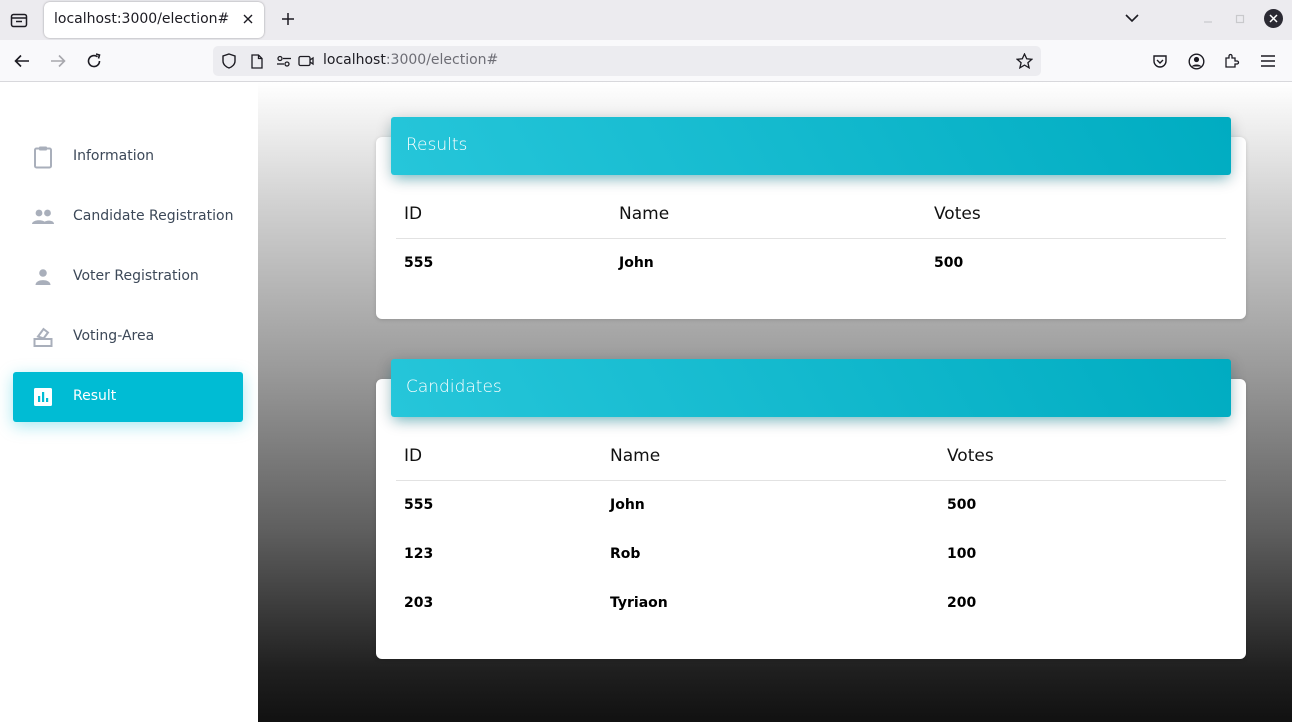 Image resolution: width=1292 pixels, height=722 pixels. I want to click on camera-icon, so click(306, 61).